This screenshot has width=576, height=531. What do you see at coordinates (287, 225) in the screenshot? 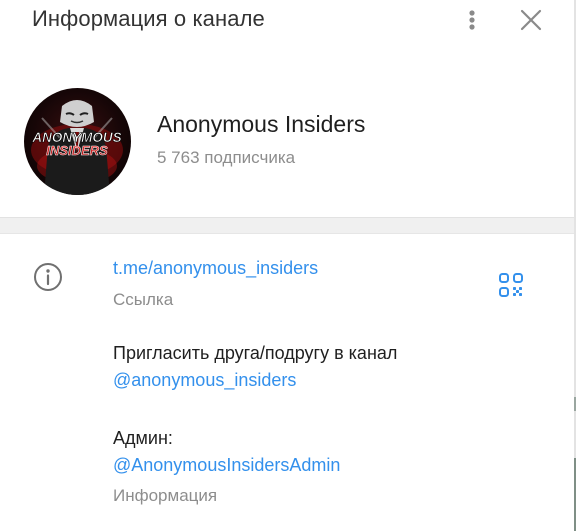
I see `section-divider` at bounding box center [287, 225].